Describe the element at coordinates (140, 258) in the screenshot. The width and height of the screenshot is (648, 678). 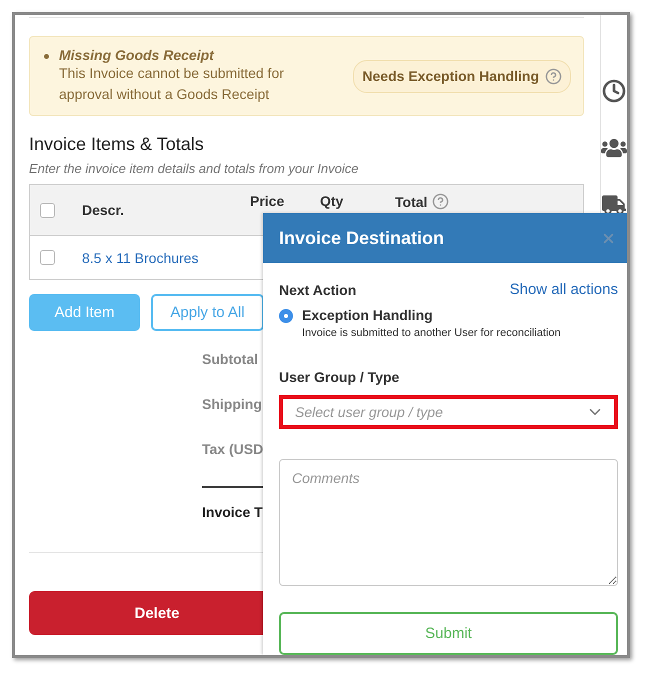
I see `item-link: 8.5 x 11 Brochures` at that location.